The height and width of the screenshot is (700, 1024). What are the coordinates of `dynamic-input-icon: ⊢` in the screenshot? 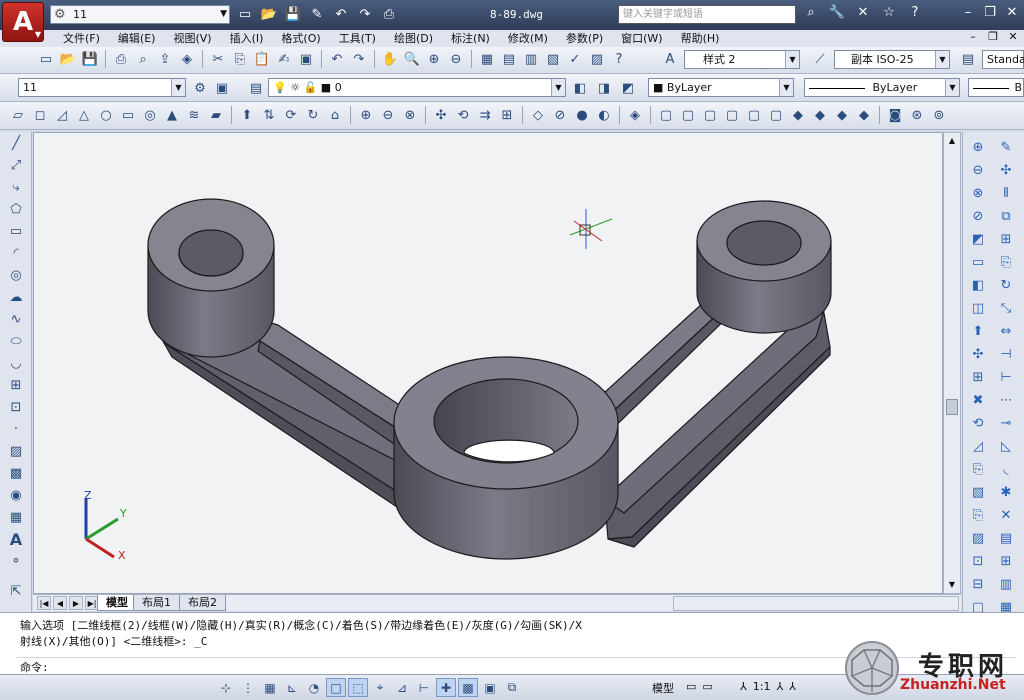 It's located at (424, 687).